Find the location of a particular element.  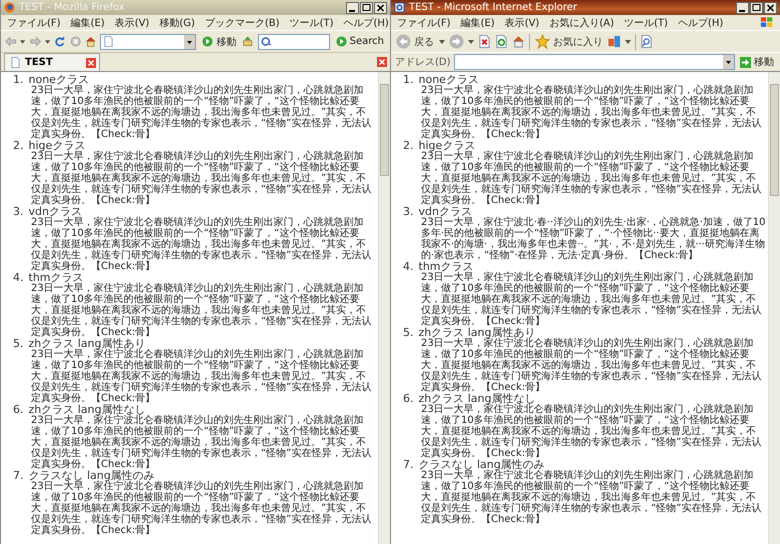

favorites-button: お気に入り is located at coordinates (569, 41).